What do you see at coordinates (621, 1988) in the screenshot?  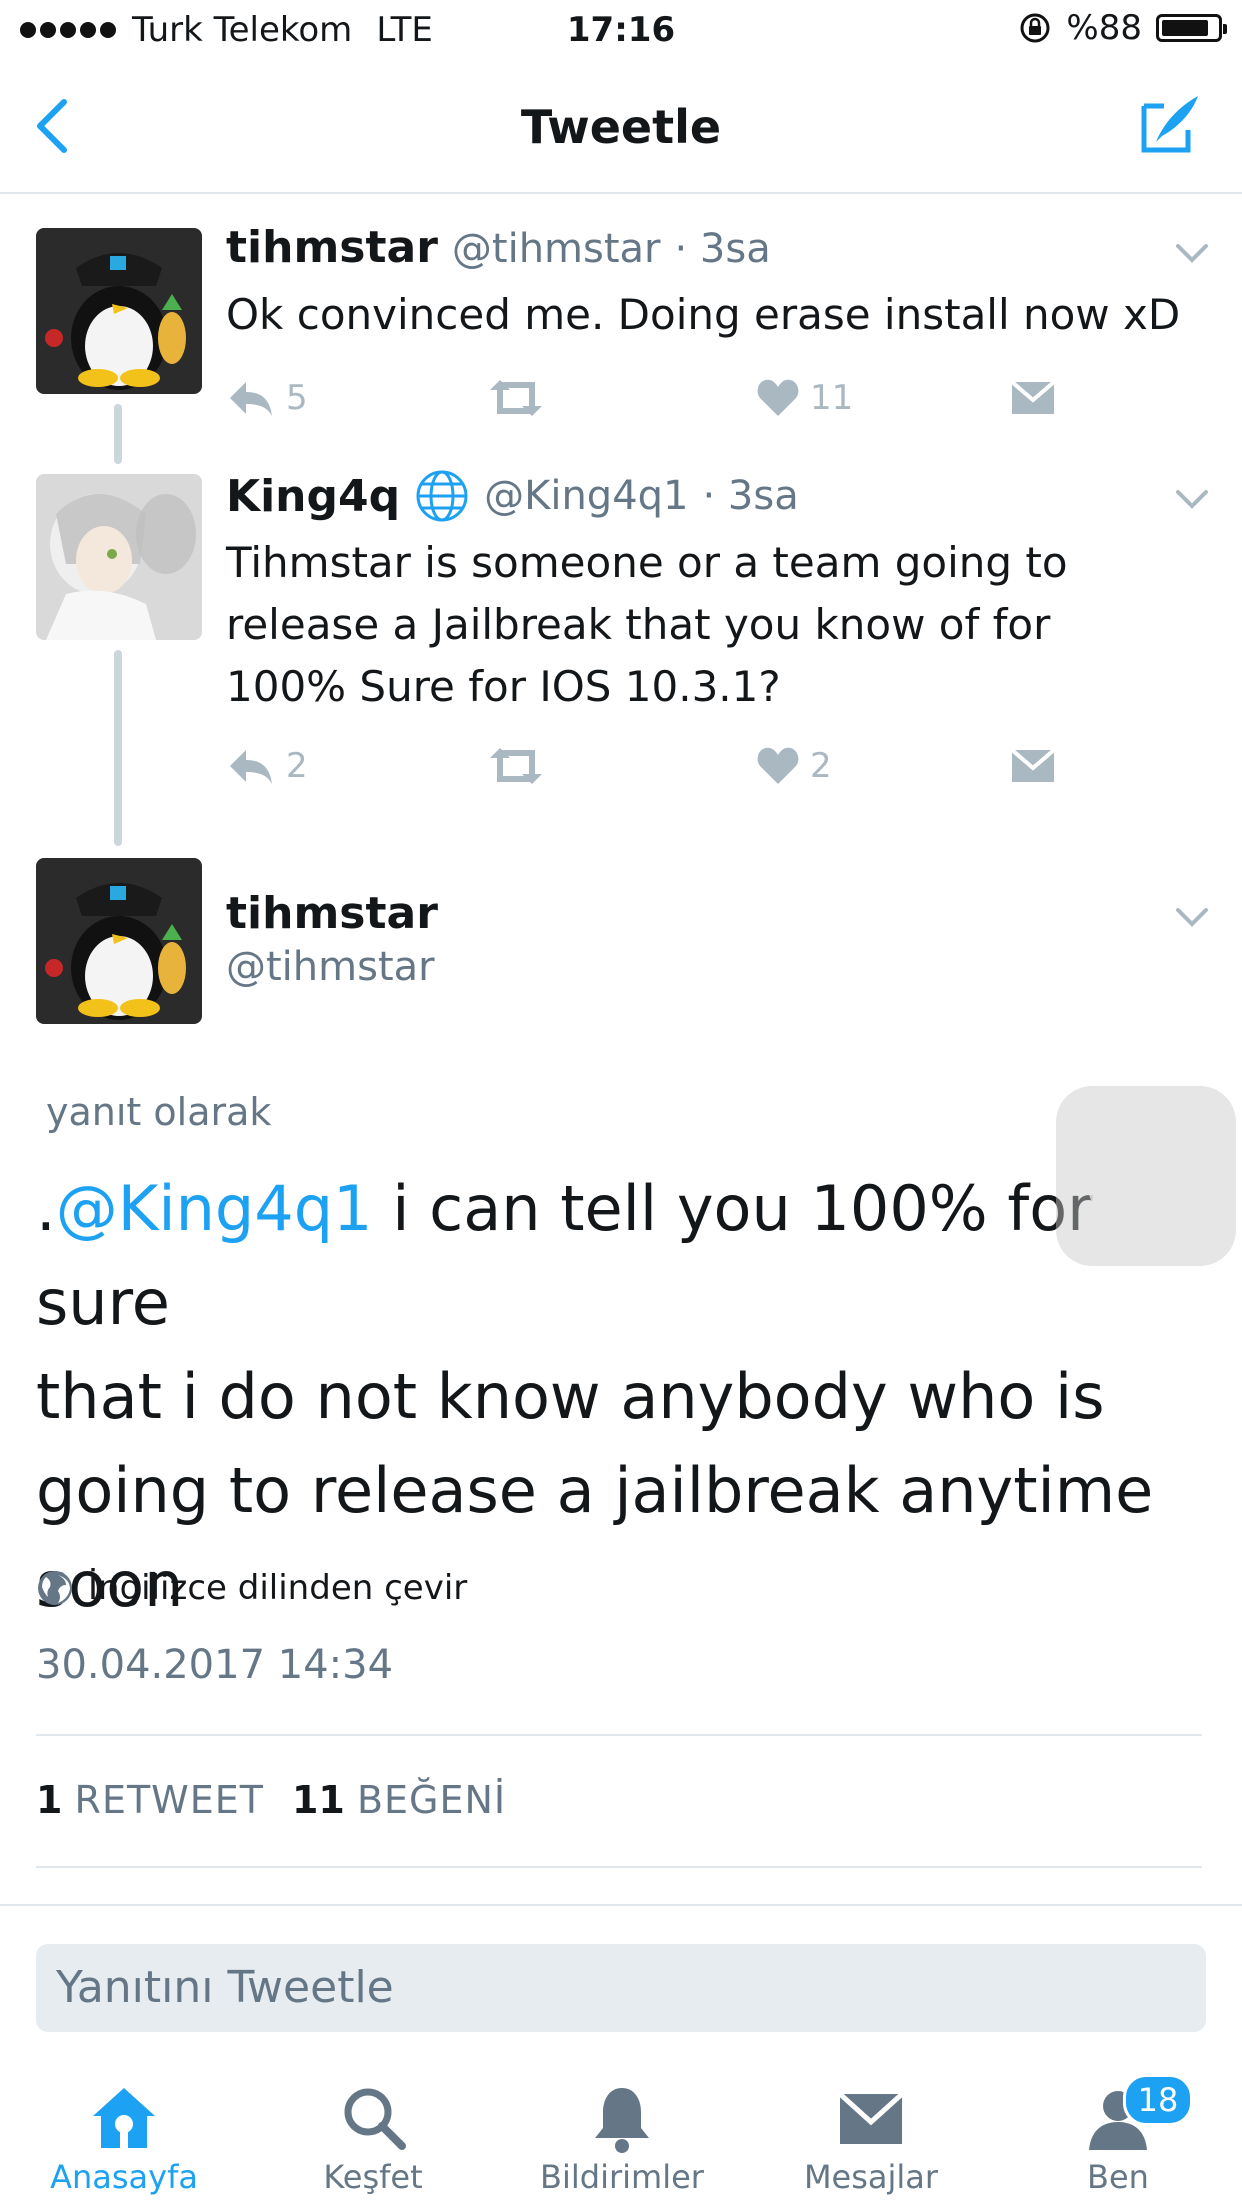 I see `reply-input: Yanıtını Tweetle` at bounding box center [621, 1988].